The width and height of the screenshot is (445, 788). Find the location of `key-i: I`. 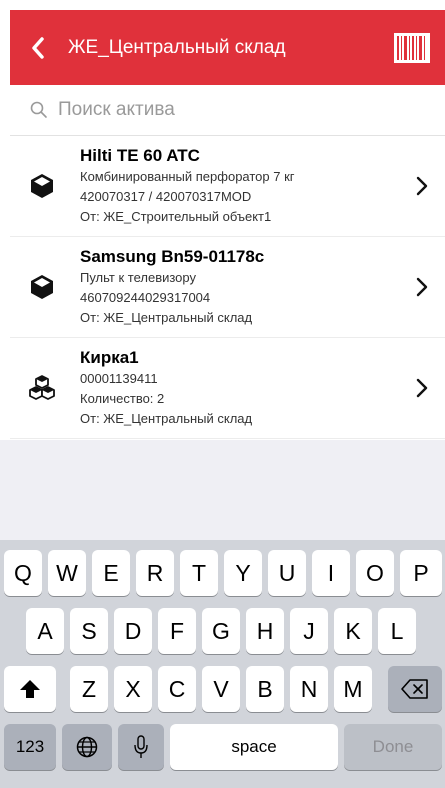

key-i: I is located at coordinates (331, 573).